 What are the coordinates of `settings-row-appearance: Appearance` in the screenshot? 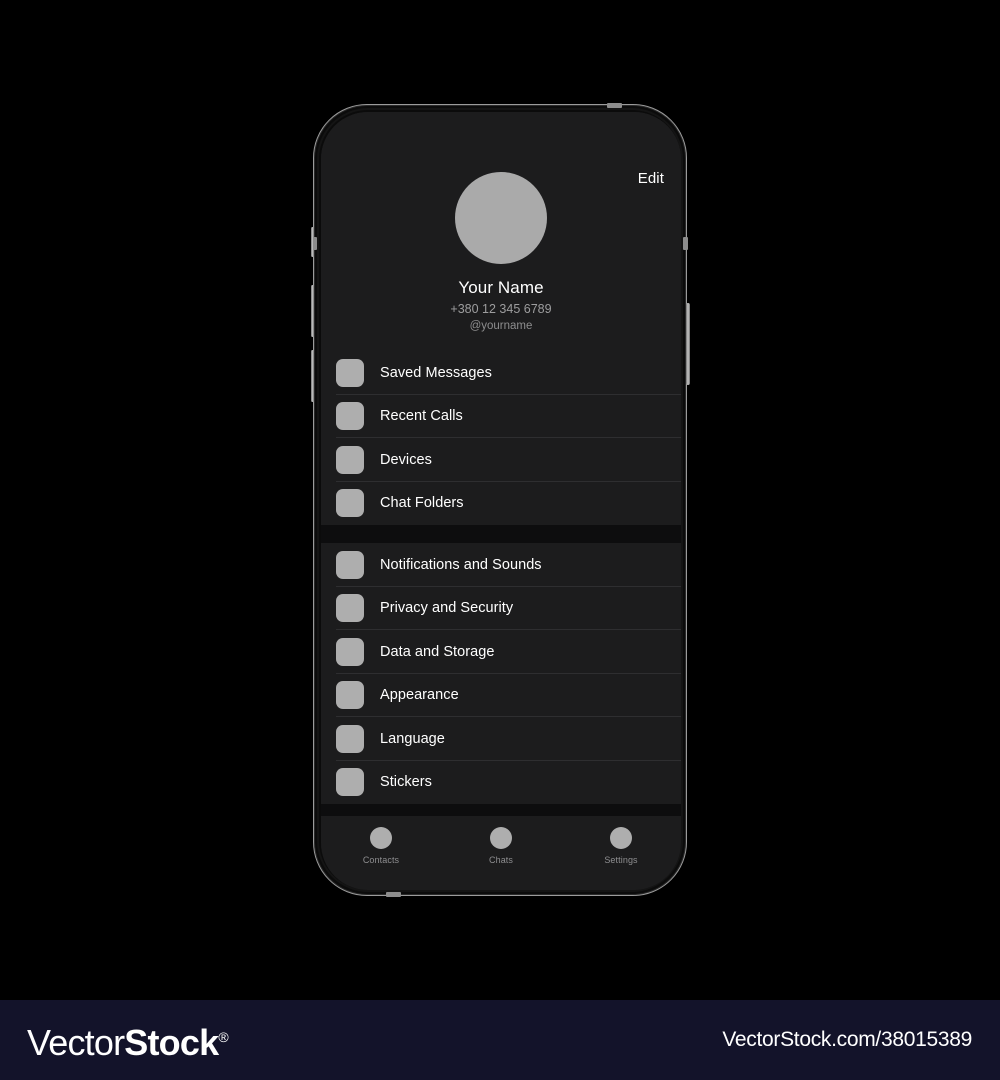 It's located at (501, 696).